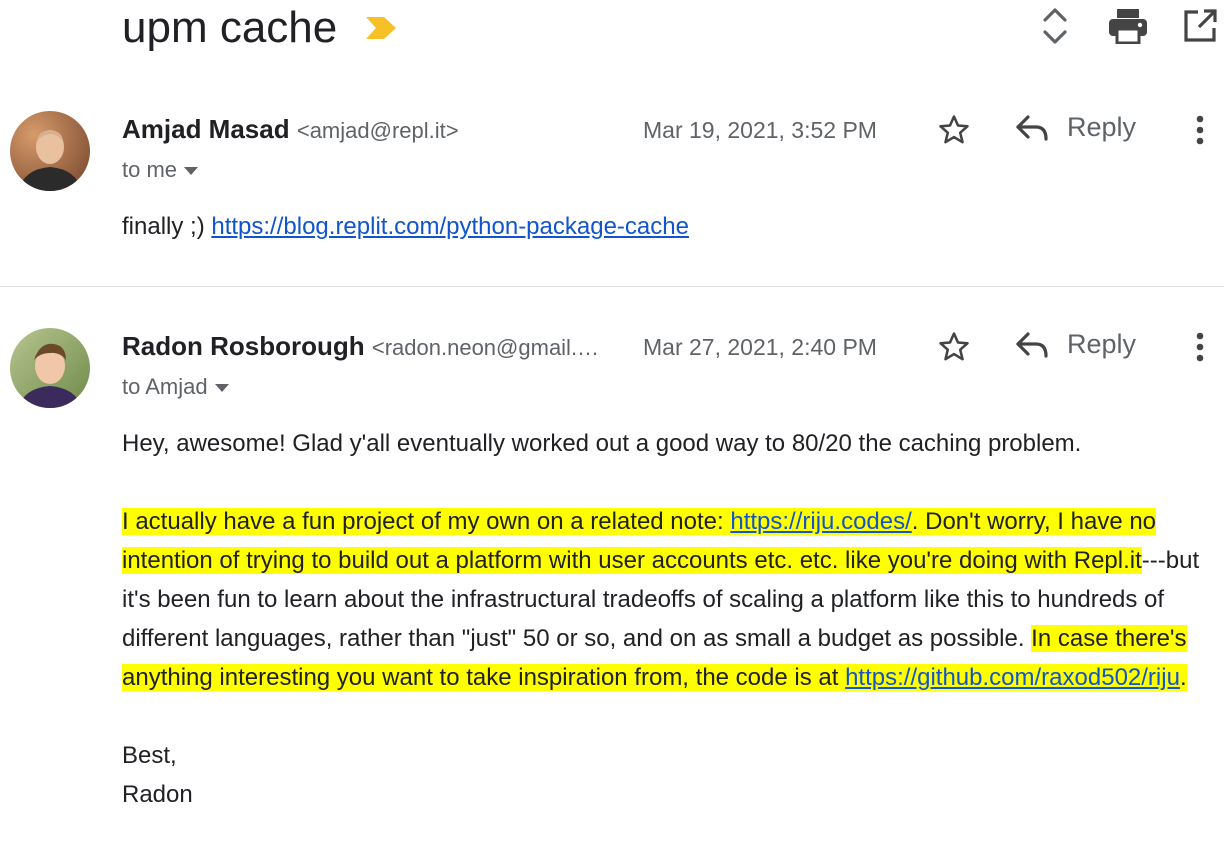 This screenshot has height=859, width=1224. What do you see at coordinates (165, 386) in the screenshot?
I see `recipients-label: to Amjad` at bounding box center [165, 386].